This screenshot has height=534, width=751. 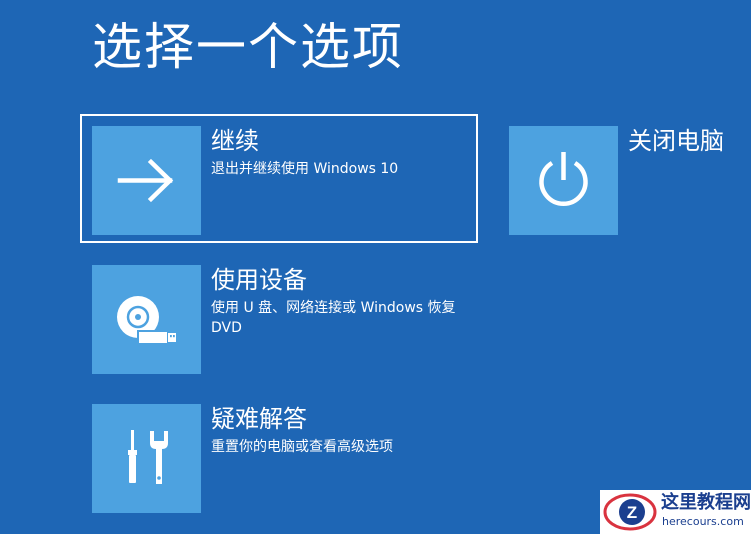 What do you see at coordinates (259, 280) in the screenshot?
I see `use-device-label: 使用设备` at bounding box center [259, 280].